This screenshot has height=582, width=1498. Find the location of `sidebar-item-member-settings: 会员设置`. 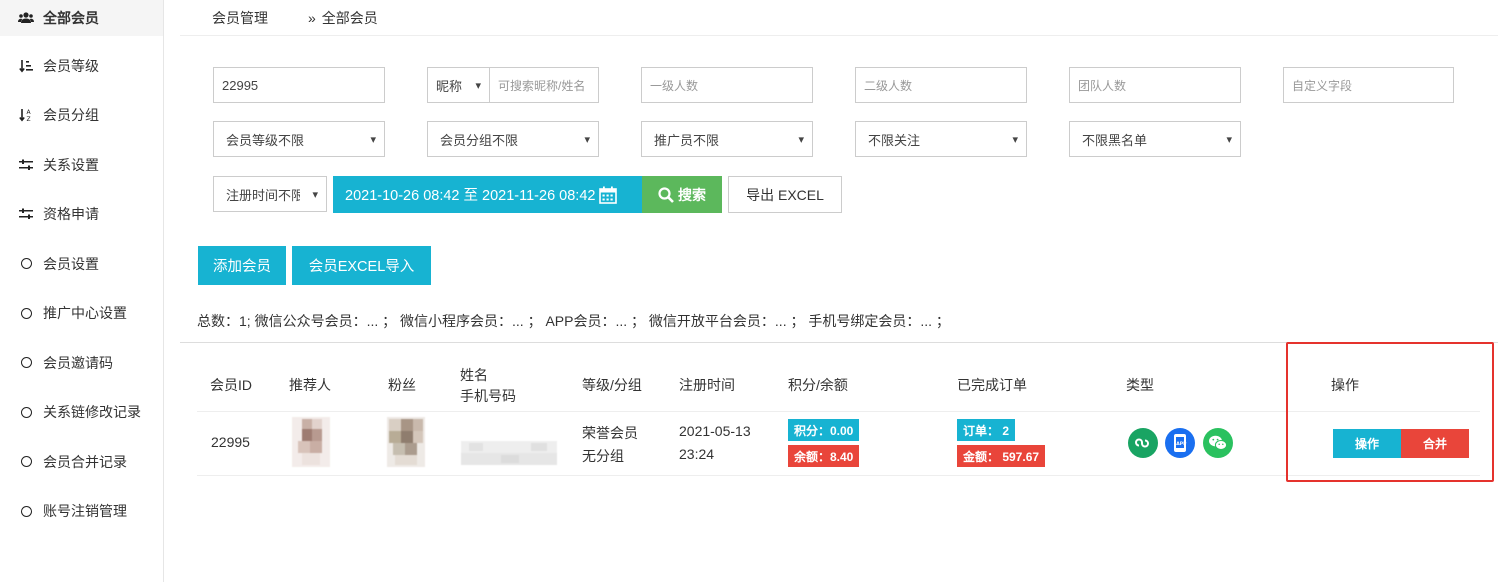

sidebar-item-member-settings: 会员设置 is located at coordinates (81, 264).